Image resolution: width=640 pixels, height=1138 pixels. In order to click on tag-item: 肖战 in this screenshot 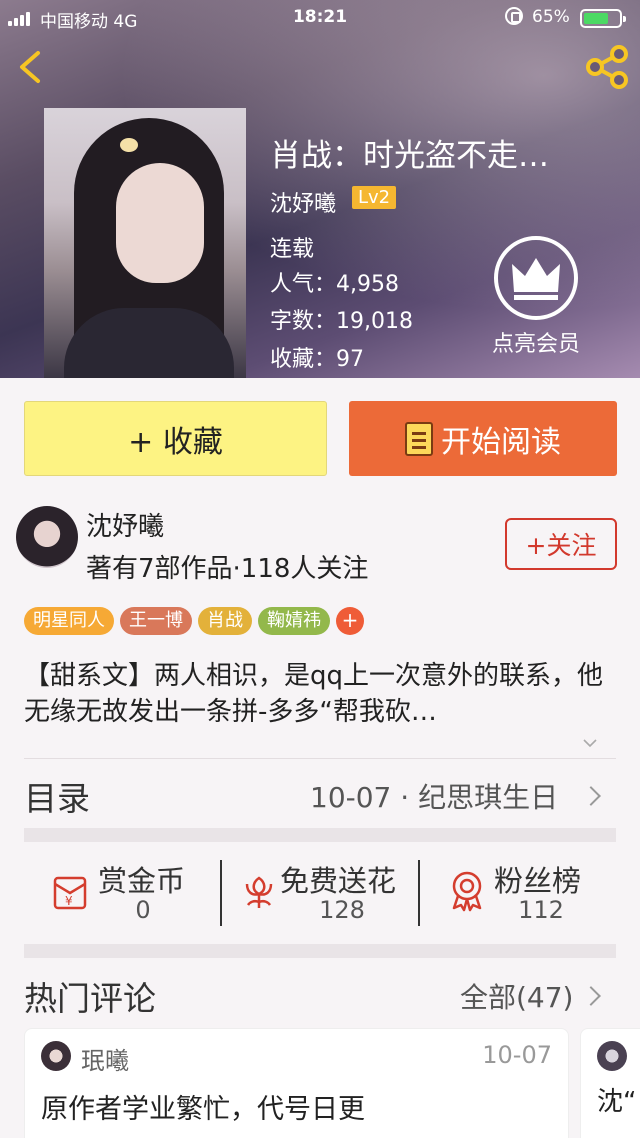, I will do `click(225, 621)`.